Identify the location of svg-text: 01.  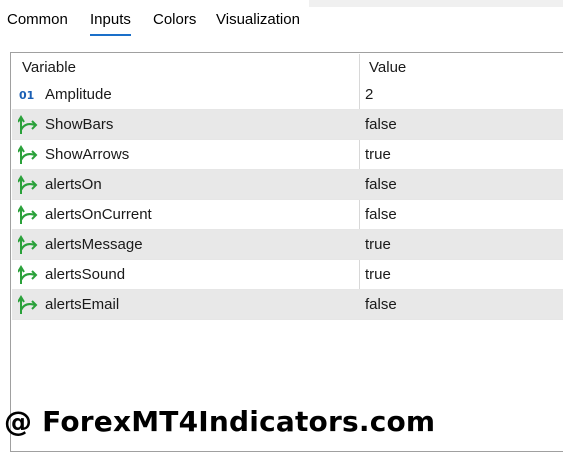
(26, 95).